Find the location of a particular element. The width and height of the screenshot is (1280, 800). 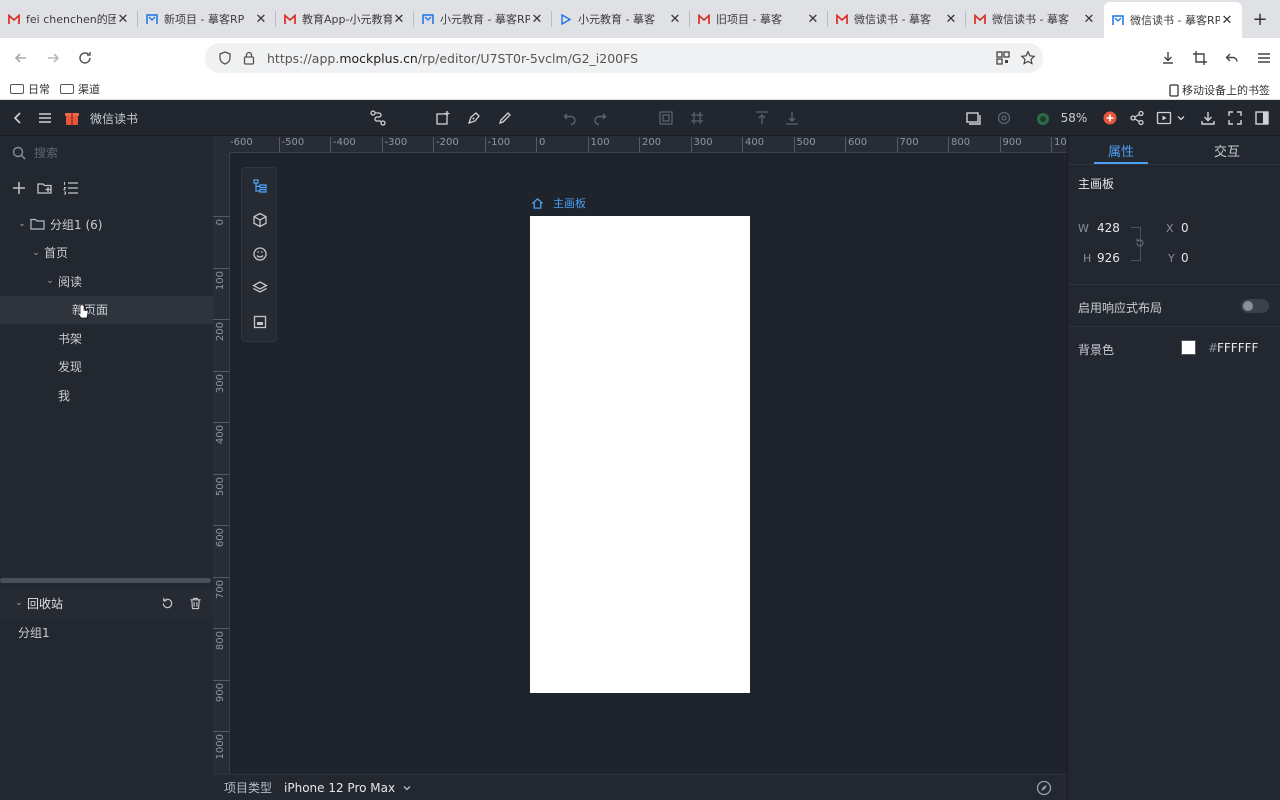

tree-item: 新页面 is located at coordinates (106, 309).